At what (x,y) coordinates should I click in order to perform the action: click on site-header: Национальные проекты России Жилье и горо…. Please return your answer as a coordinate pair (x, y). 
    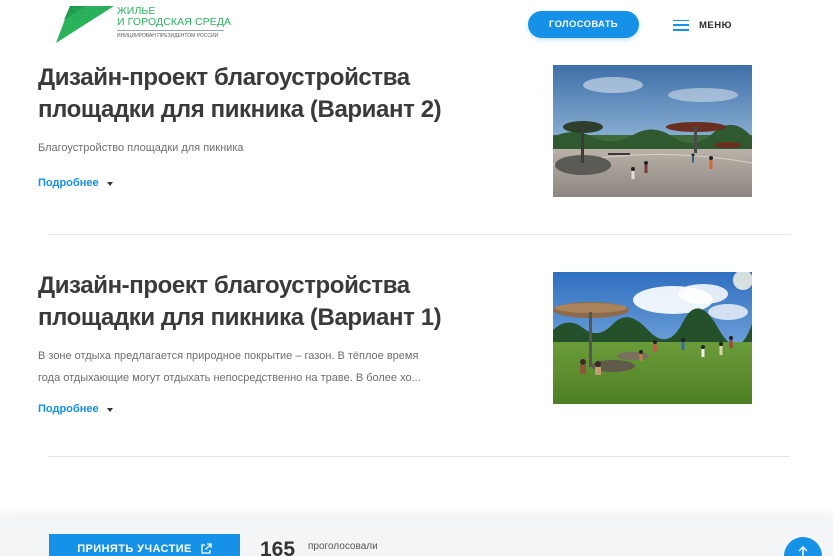
    Looking at the image, I should click on (416, 25).